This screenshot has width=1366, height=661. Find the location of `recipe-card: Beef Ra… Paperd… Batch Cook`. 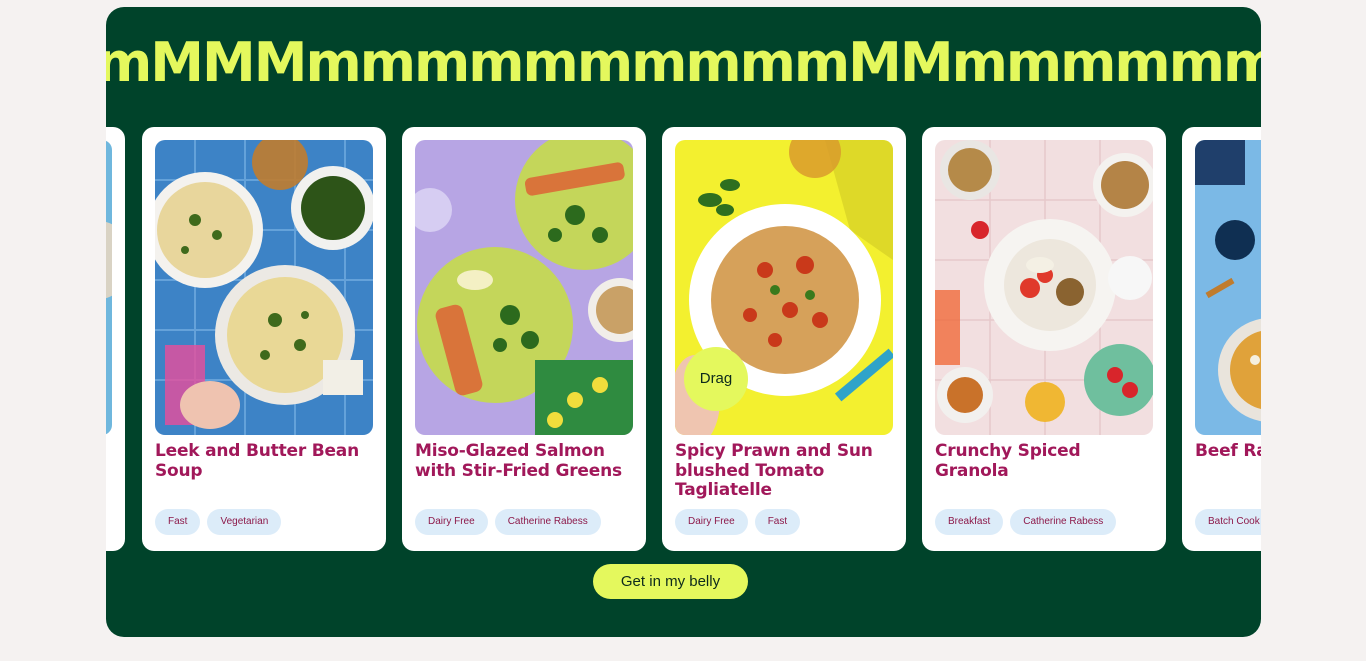

recipe-card: Beef Ra… Paperd… Batch Cook is located at coordinates (1221, 339).